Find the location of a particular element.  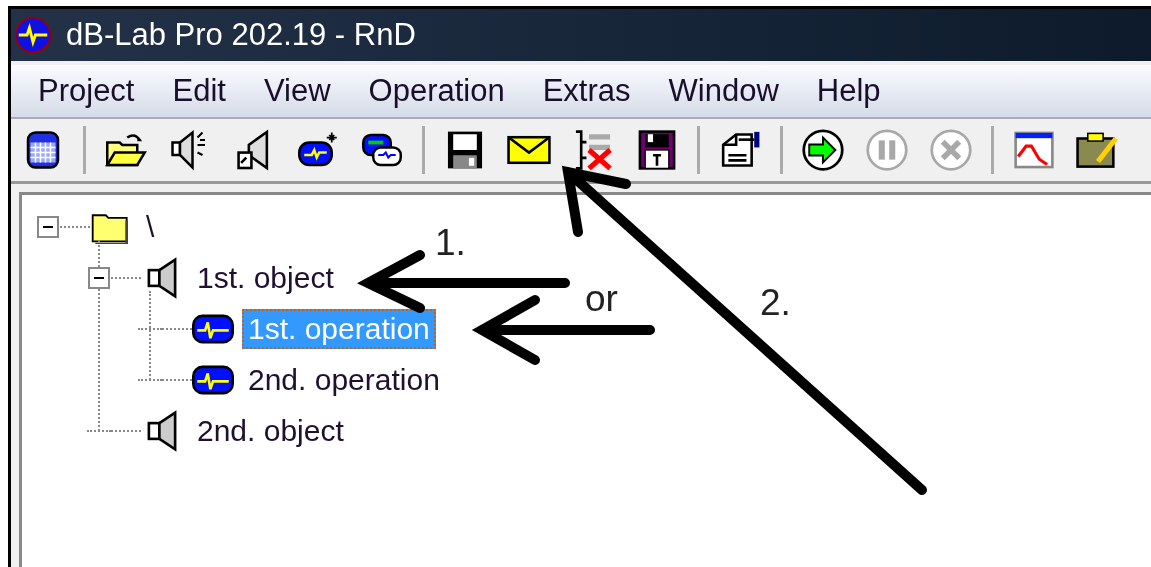

pause-icon is located at coordinates (887, 150).